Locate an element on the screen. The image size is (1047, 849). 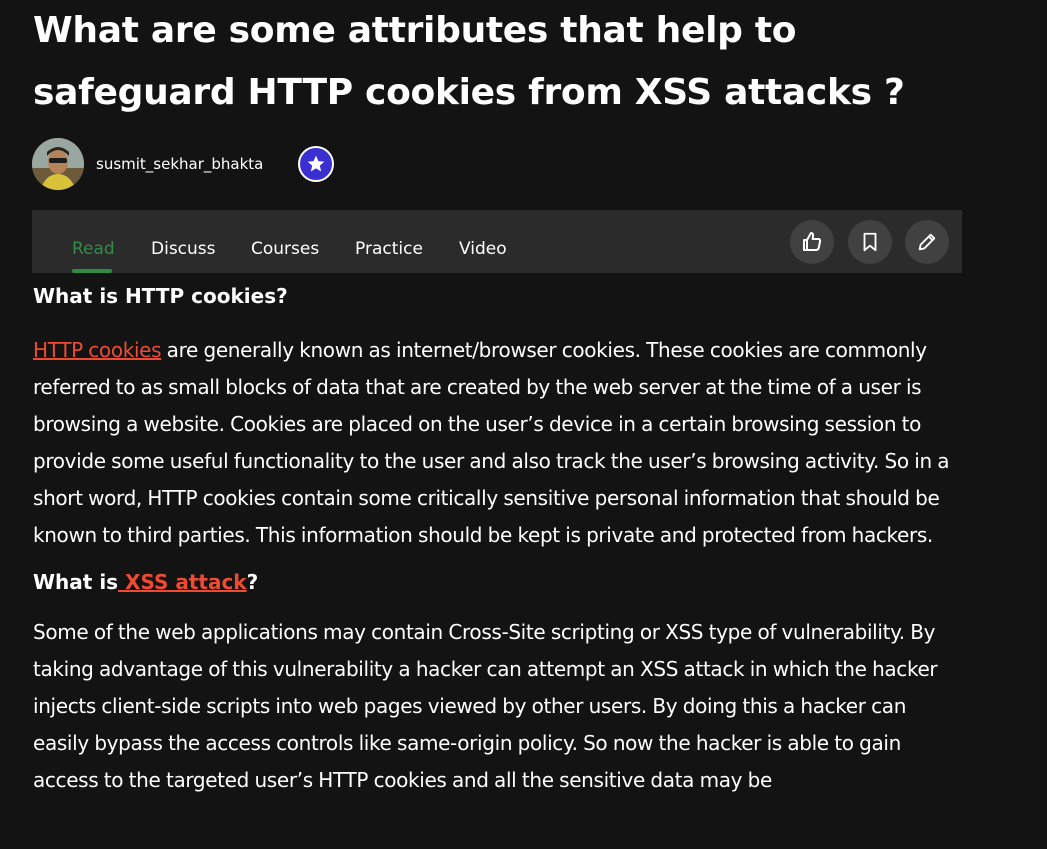
like-button is located at coordinates (812, 242).